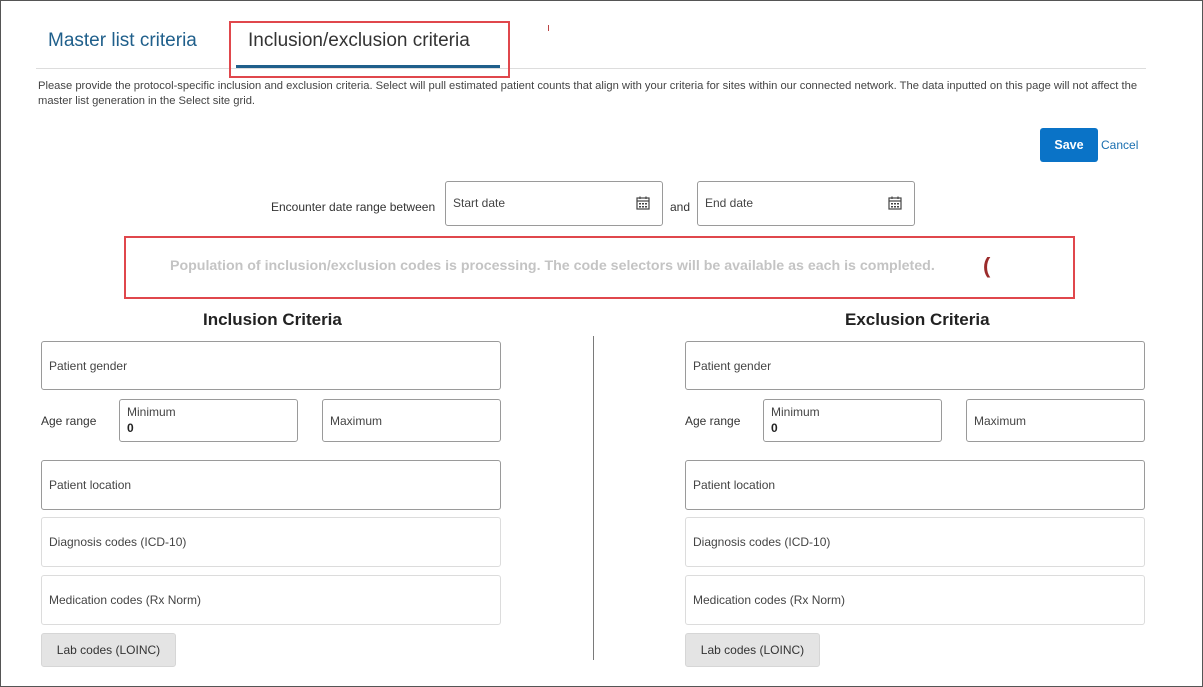 The image size is (1203, 687). What do you see at coordinates (353, 207) in the screenshot?
I see `encounter-date-range-label: Encounter date range between` at bounding box center [353, 207].